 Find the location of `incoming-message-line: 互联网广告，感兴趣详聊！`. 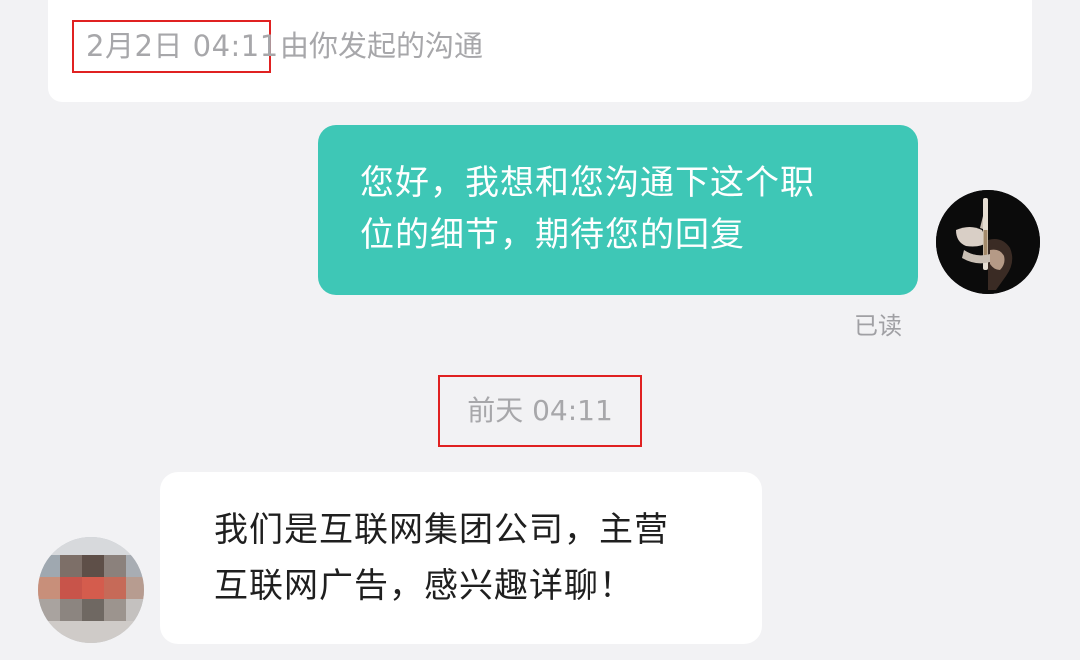

incoming-message-line: 互联网广告，感兴趣详聊！ is located at coordinates (424, 586).